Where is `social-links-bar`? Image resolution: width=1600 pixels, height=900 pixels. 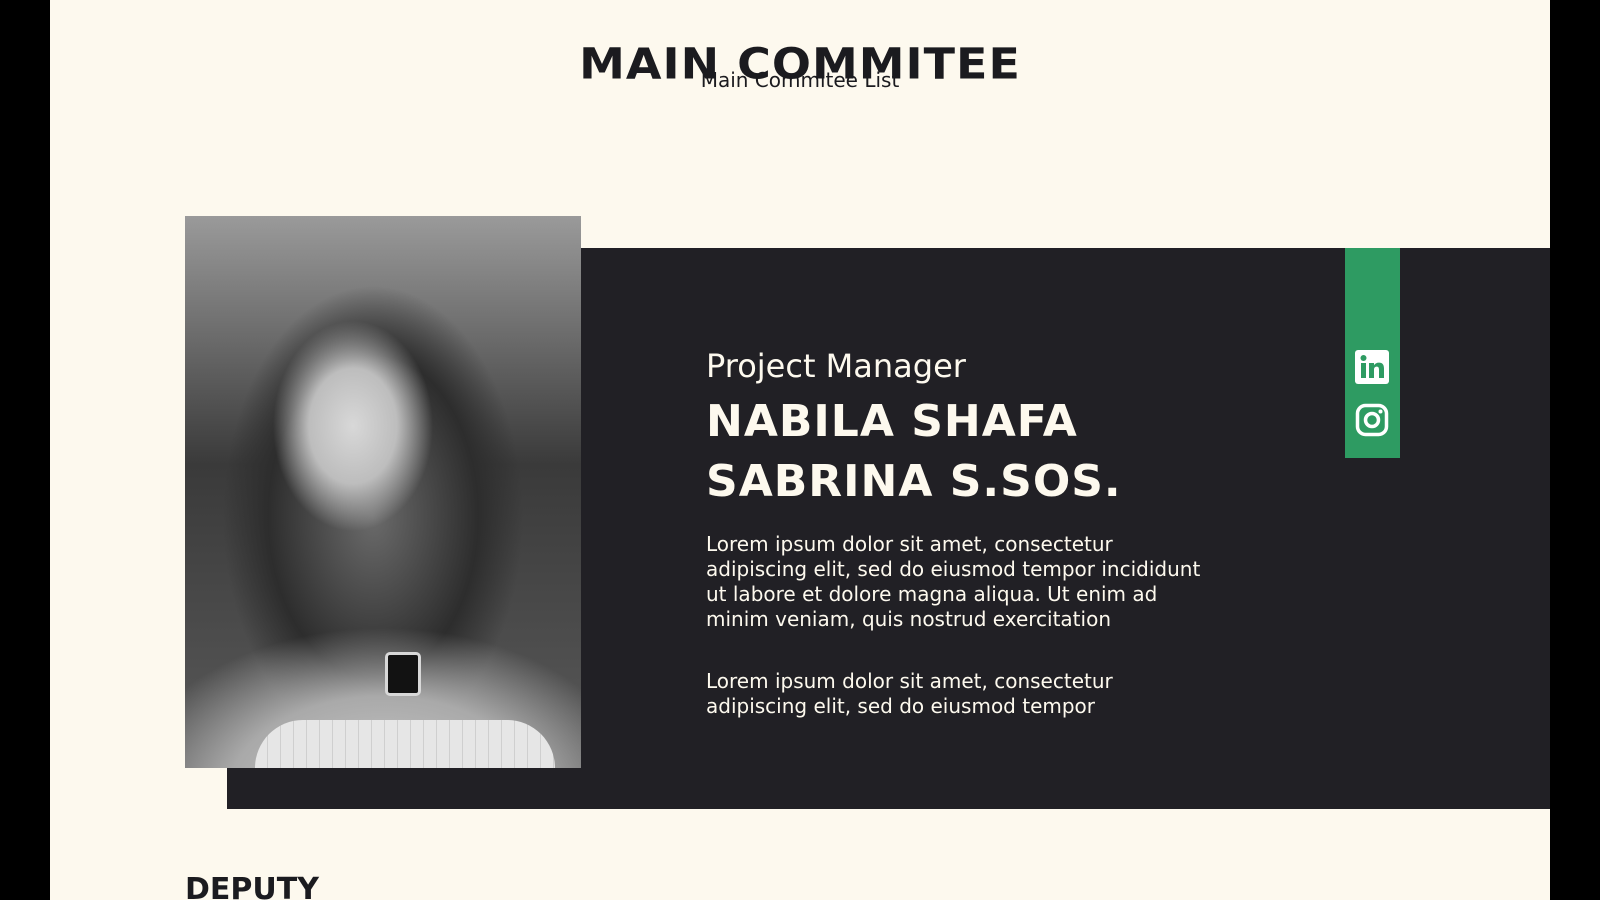 social-links-bar is located at coordinates (1372, 353).